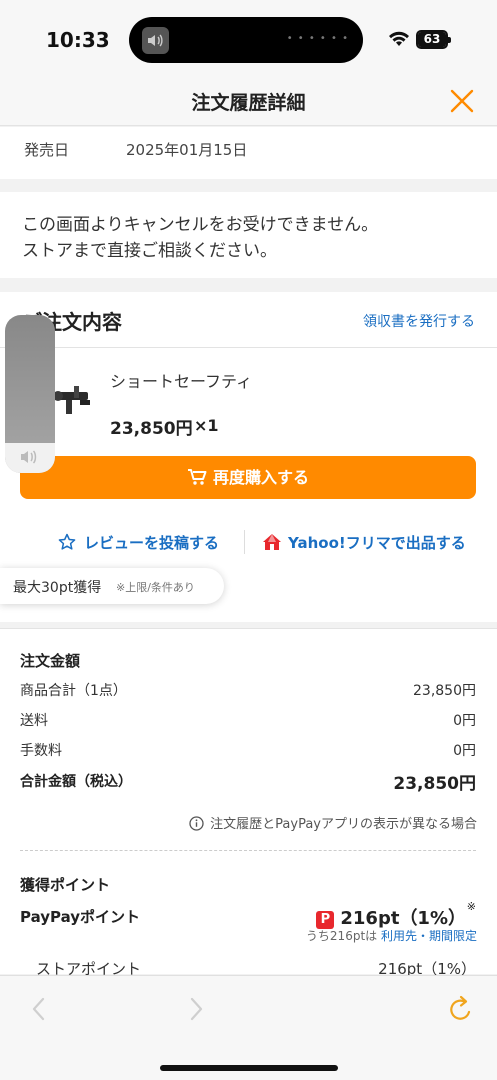  What do you see at coordinates (78, 40) in the screenshot?
I see `status-time: 10:33` at bounding box center [78, 40].